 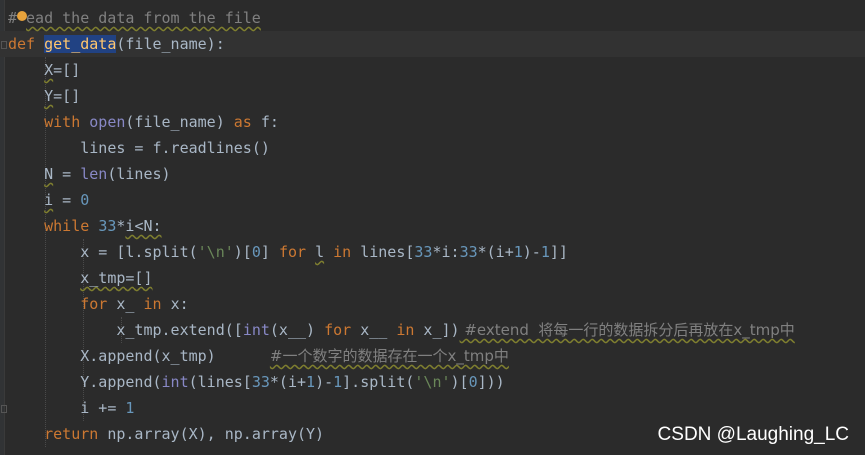 I want to click on code-line-2: def get_data(file_name):, so click(x=116, y=44).